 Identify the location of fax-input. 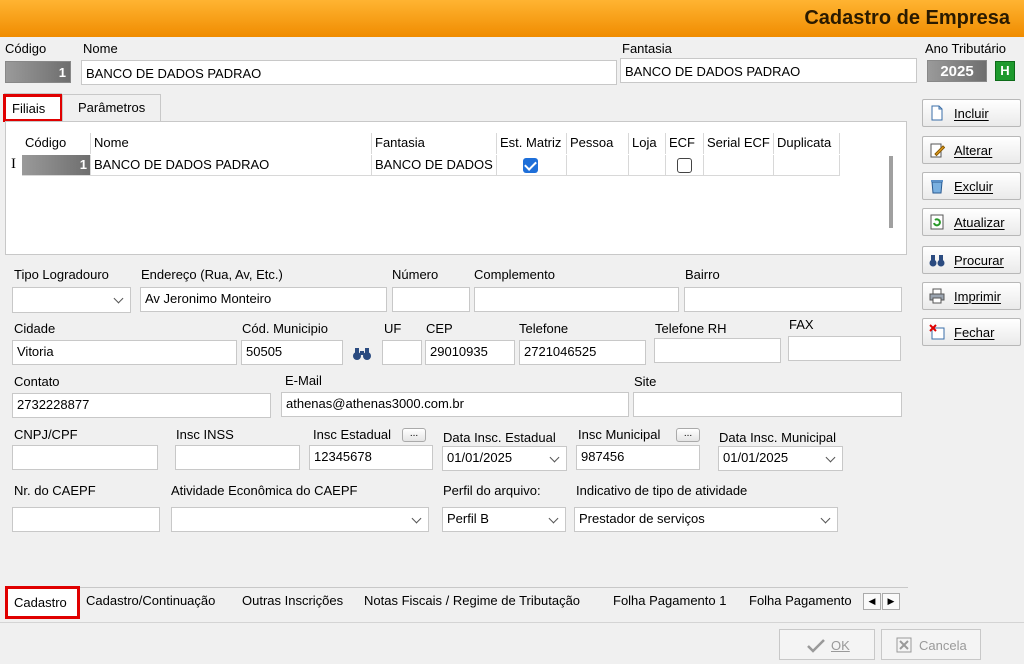
(844, 348).